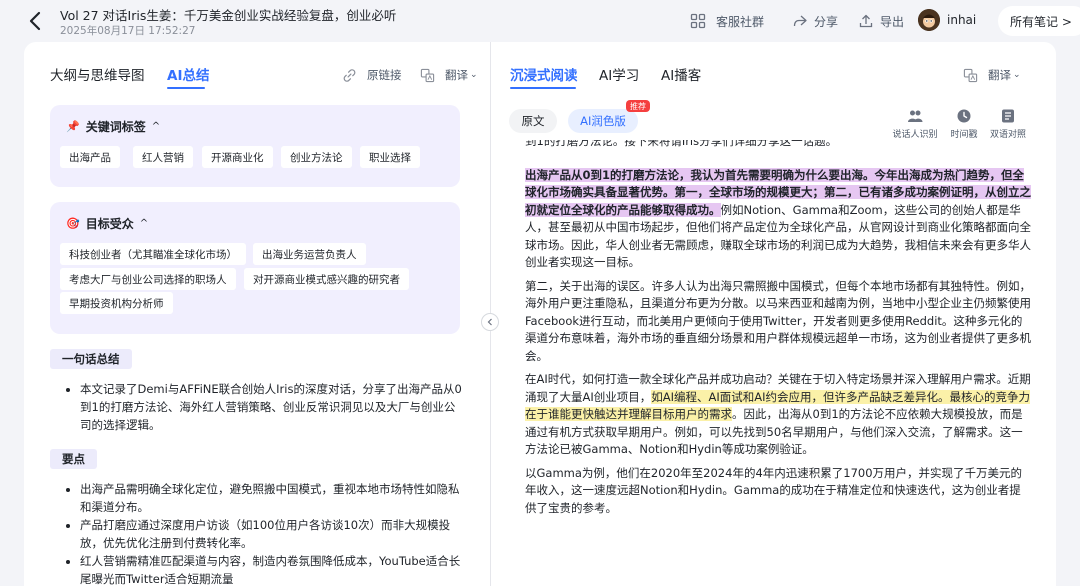  What do you see at coordinates (128, 31) in the screenshot?
I see `page-date: 2025年08月17日 17:52:27` at bounding box center [128, 31].